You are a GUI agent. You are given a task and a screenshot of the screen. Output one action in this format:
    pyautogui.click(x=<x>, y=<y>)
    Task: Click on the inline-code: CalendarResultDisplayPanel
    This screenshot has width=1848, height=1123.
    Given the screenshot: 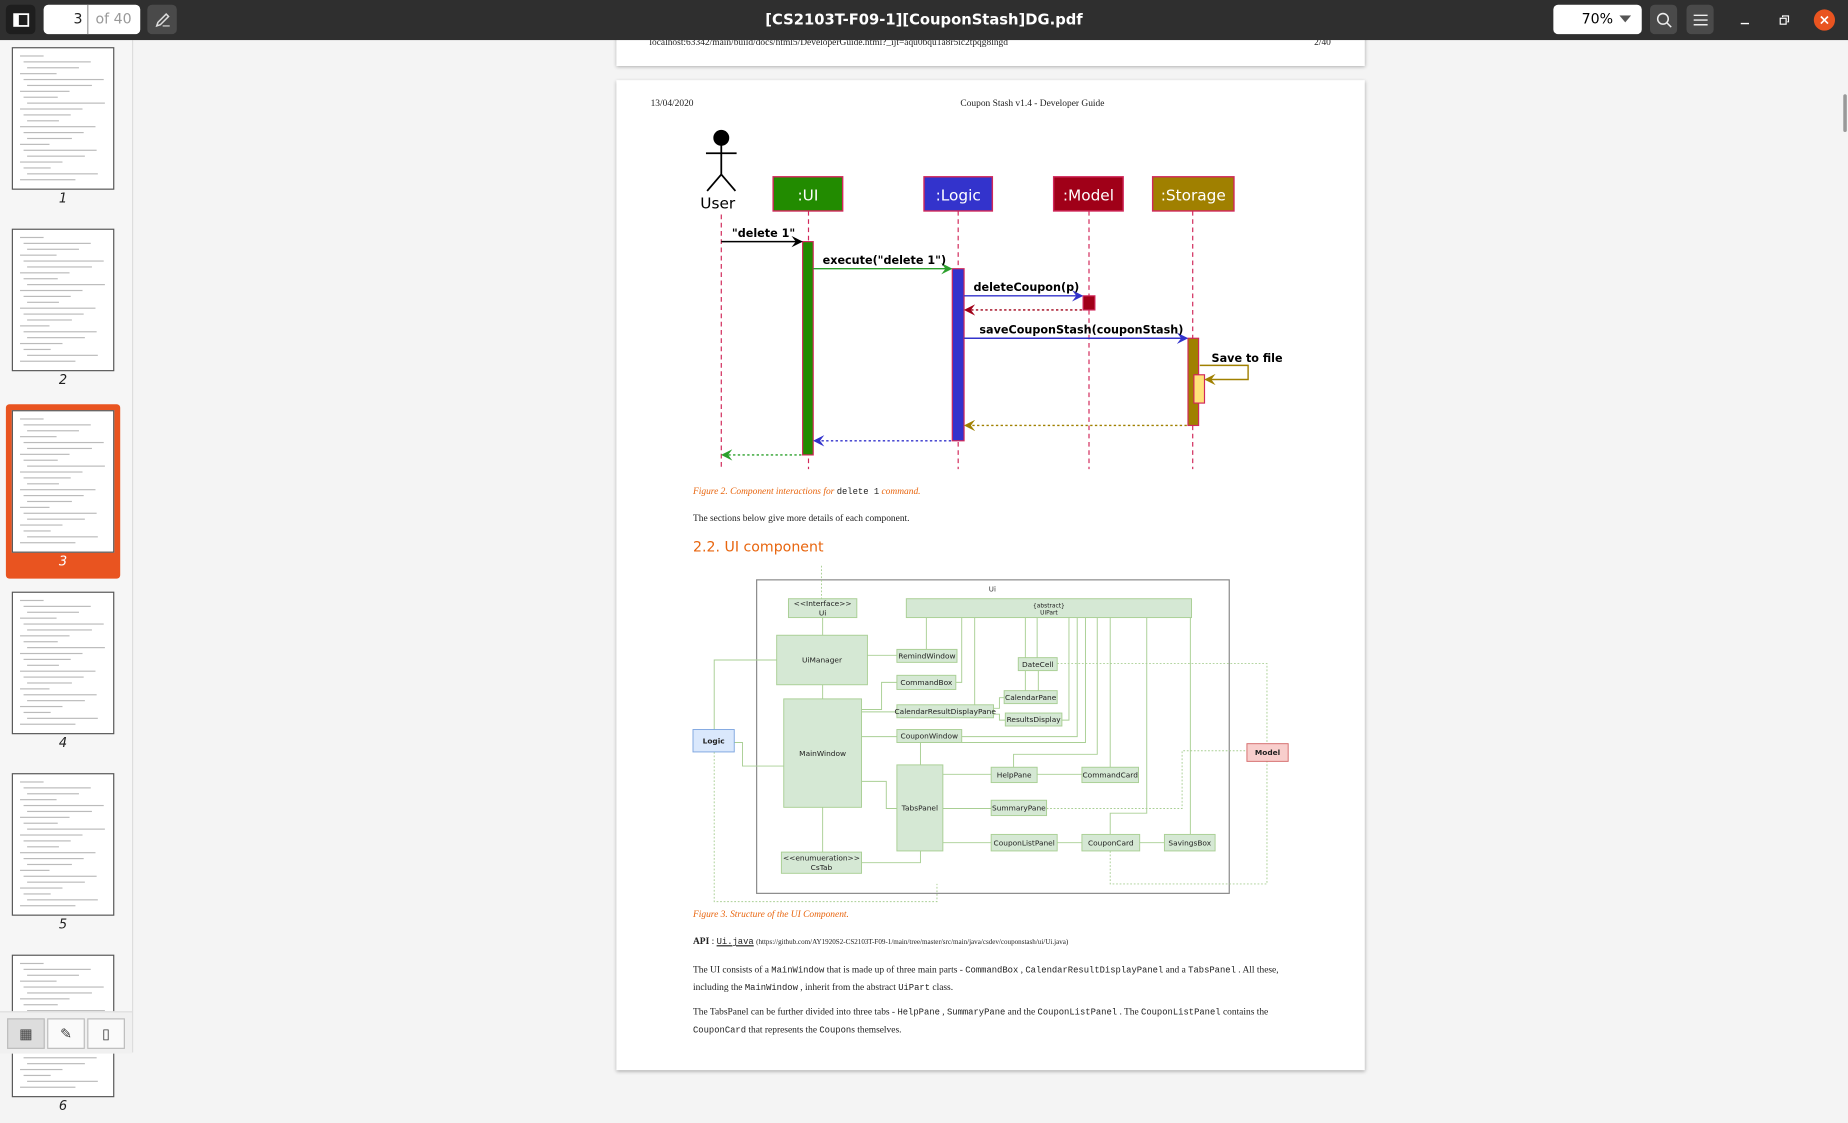 What is the action you would take?
    pyautogui.click(x=1094, y=971)
    